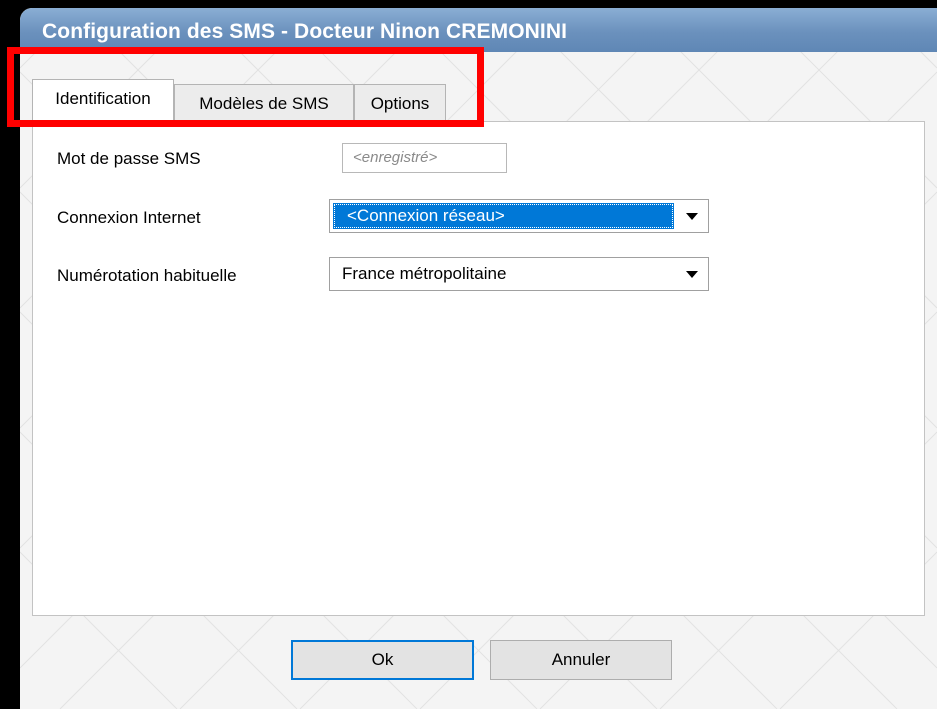 This screenshot has height=709, width=937. Describe the element at coordinates (503, 216) in the screenshot. I see `connection-selected-value: <Connexion réseau>` at that location.